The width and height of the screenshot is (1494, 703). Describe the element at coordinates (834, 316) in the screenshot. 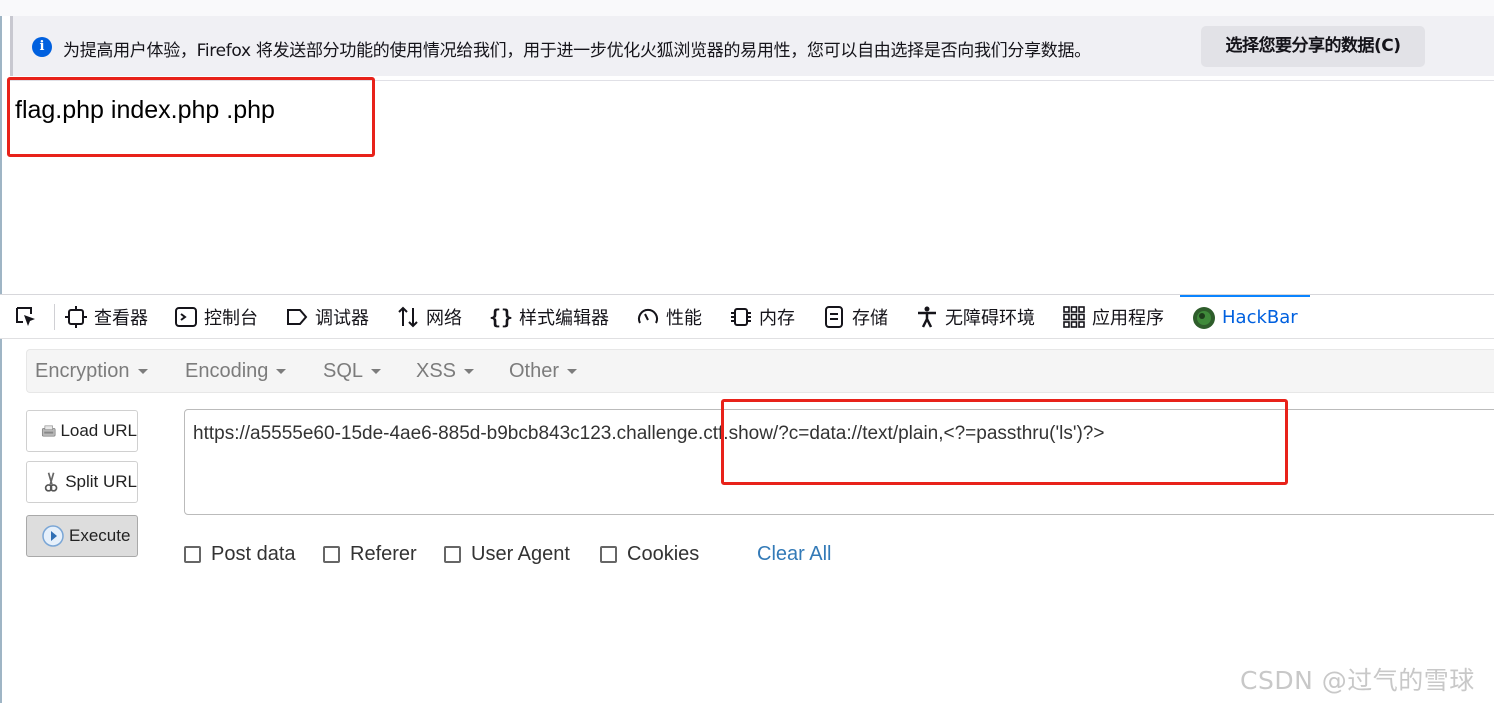

I see `storage-icon` at that location.